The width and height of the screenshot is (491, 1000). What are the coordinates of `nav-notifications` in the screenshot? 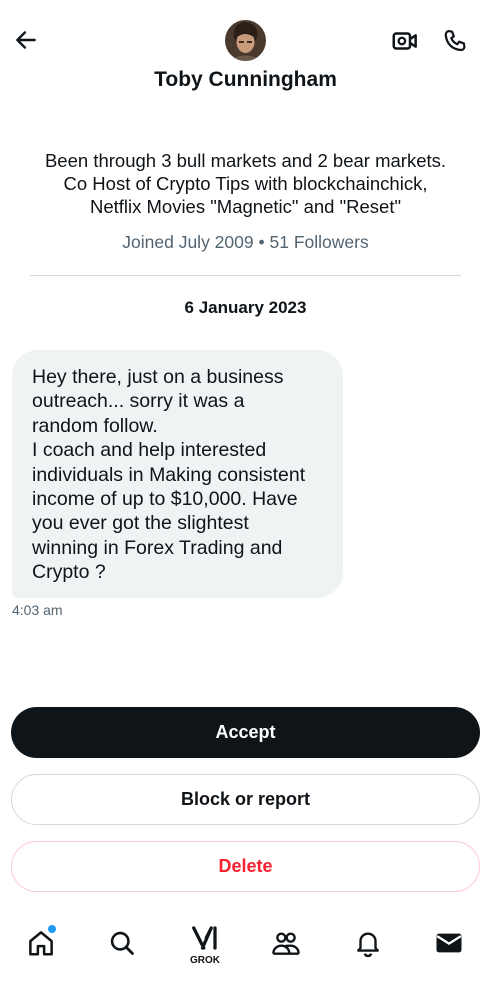 It's located at (368, 943).